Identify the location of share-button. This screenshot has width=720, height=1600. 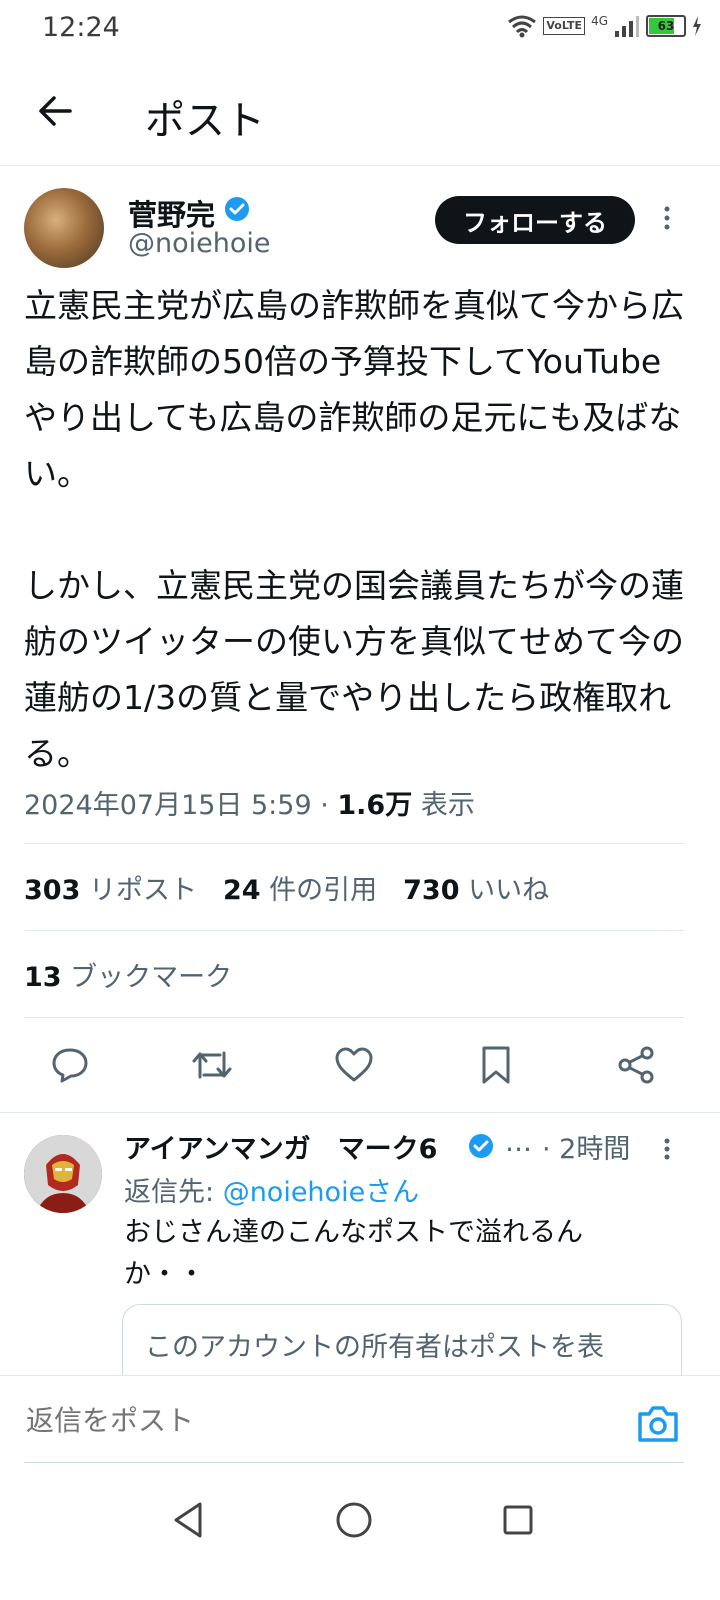
(636, 1065).